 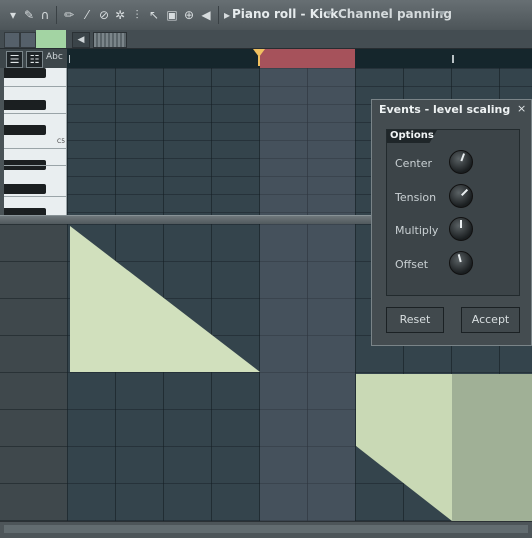 I want to click on scroll-left-button: ◀, so click(x=81, y=40).